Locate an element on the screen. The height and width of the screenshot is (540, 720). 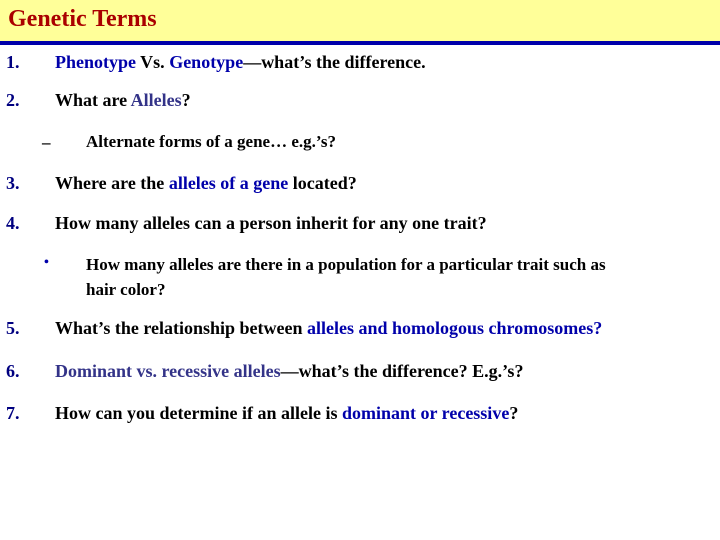
text-segment: and is located at coordinates (373, 328).